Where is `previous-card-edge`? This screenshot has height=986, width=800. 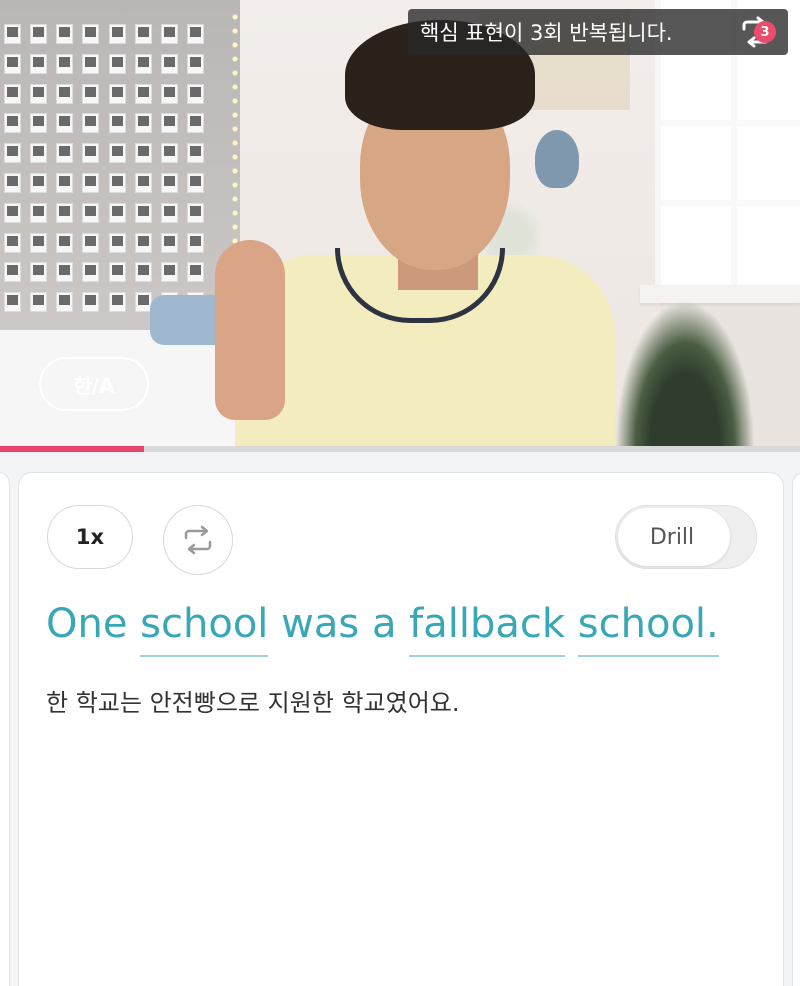 previous-card-edge is located at coordinates (5, 729).